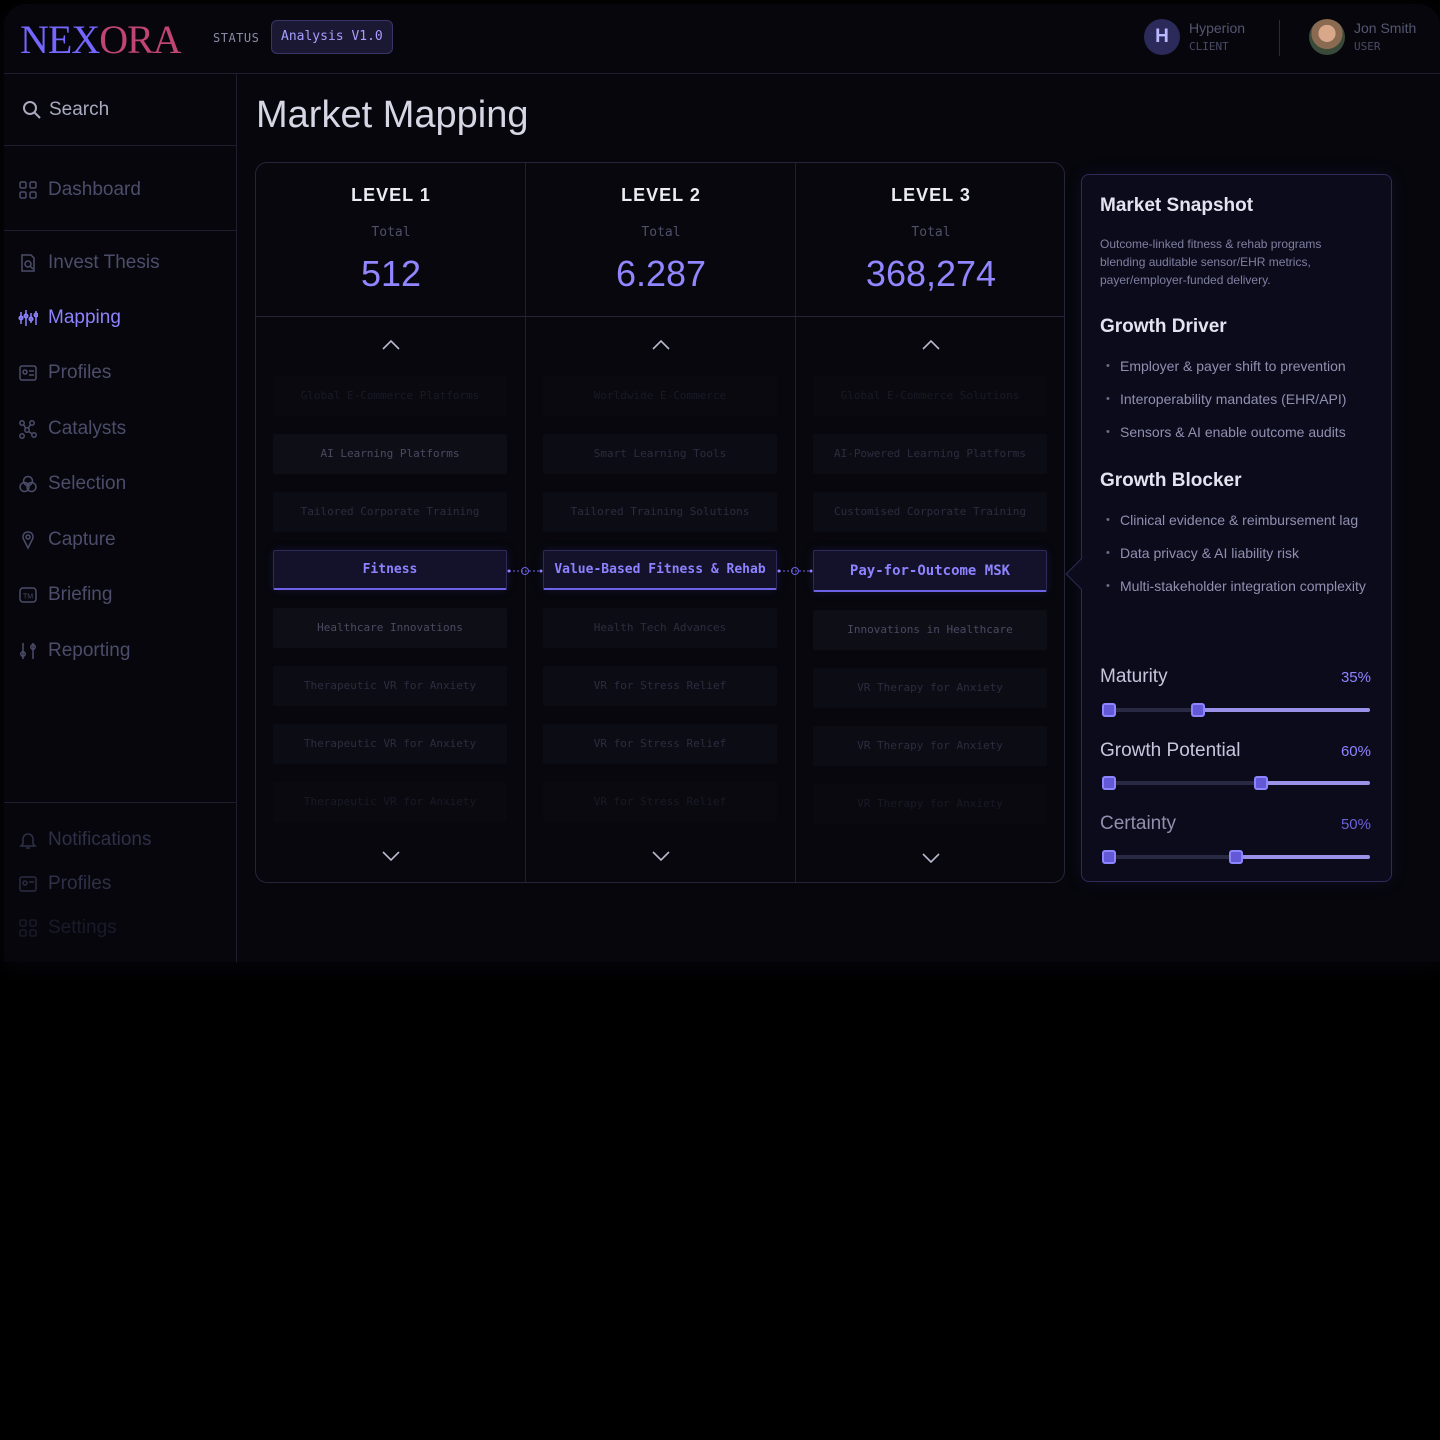 This screenshot has height=1440, width=1440. What do you see at coordinates (80, 594) in the screenshot?
I see `sidebar-item-label: Briefing` at bounding box center [80, 594].